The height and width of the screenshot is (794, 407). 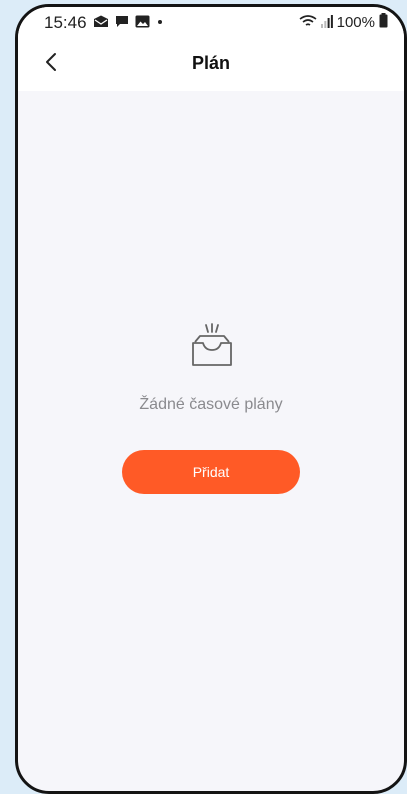 What do you see at coordinates (160, 23) in the screenshot?
I see `dot-icon` at bounding box center [160, 23].